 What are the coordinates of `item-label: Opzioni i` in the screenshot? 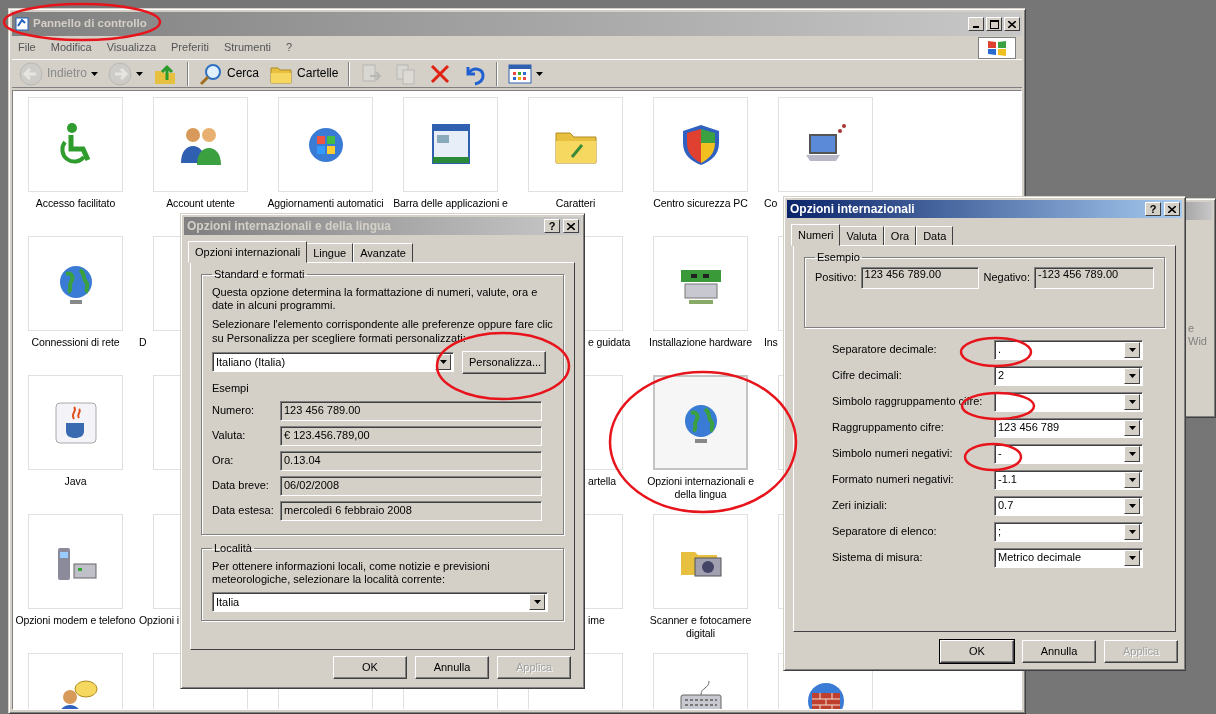 It's located at (158, 620).